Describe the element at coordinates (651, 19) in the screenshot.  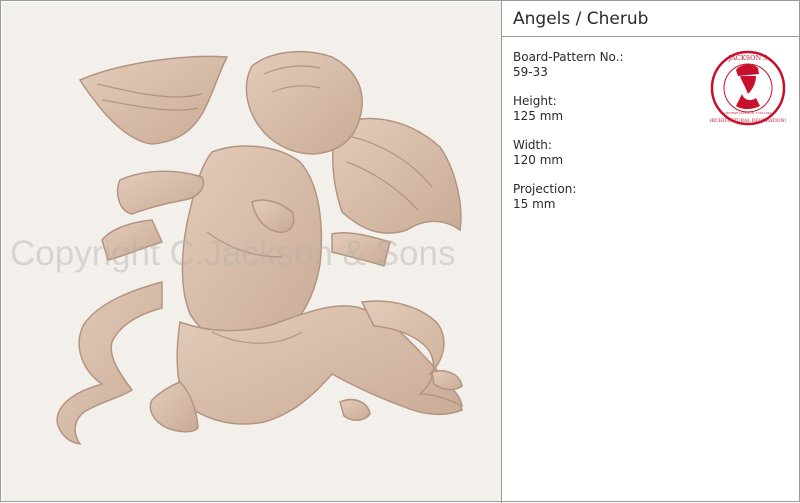
I see `title-bar: Angels / Cherub` at that location.